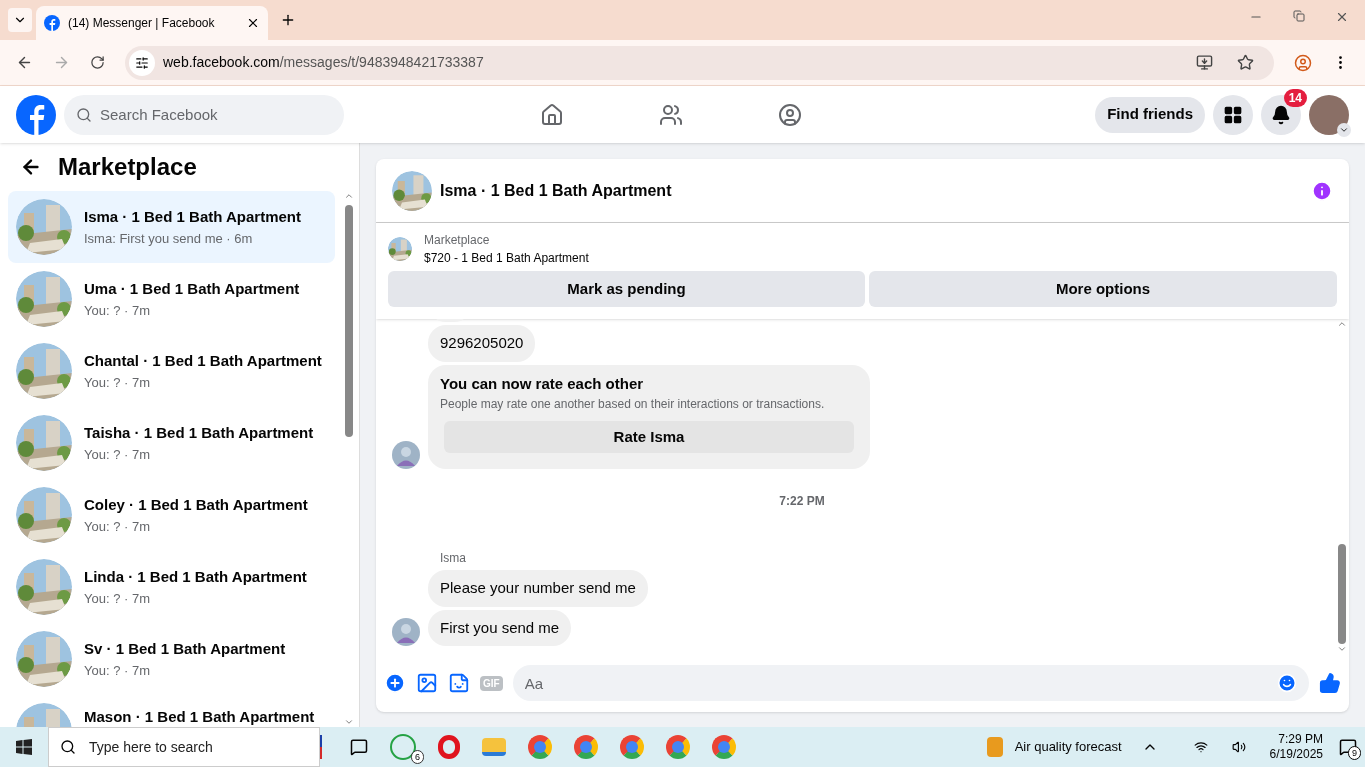 This screenshot has width=1365, height=767. I want to click on url-text: web.facebook.com/messages/t/9483948421733387, so click(323, 62).